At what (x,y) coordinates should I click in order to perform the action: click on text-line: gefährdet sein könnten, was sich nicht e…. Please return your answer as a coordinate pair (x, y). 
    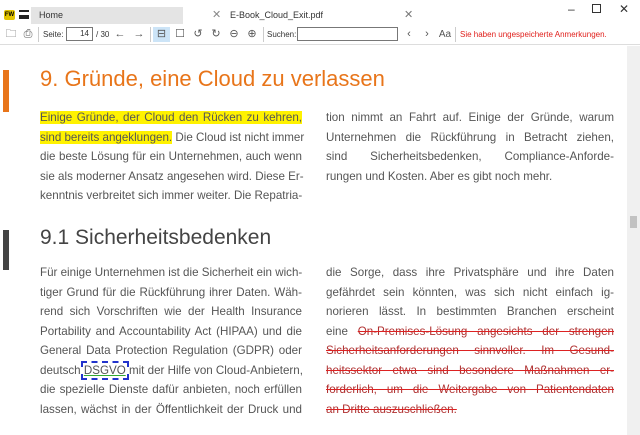
    Looking at the image, I should click on (470, 292).